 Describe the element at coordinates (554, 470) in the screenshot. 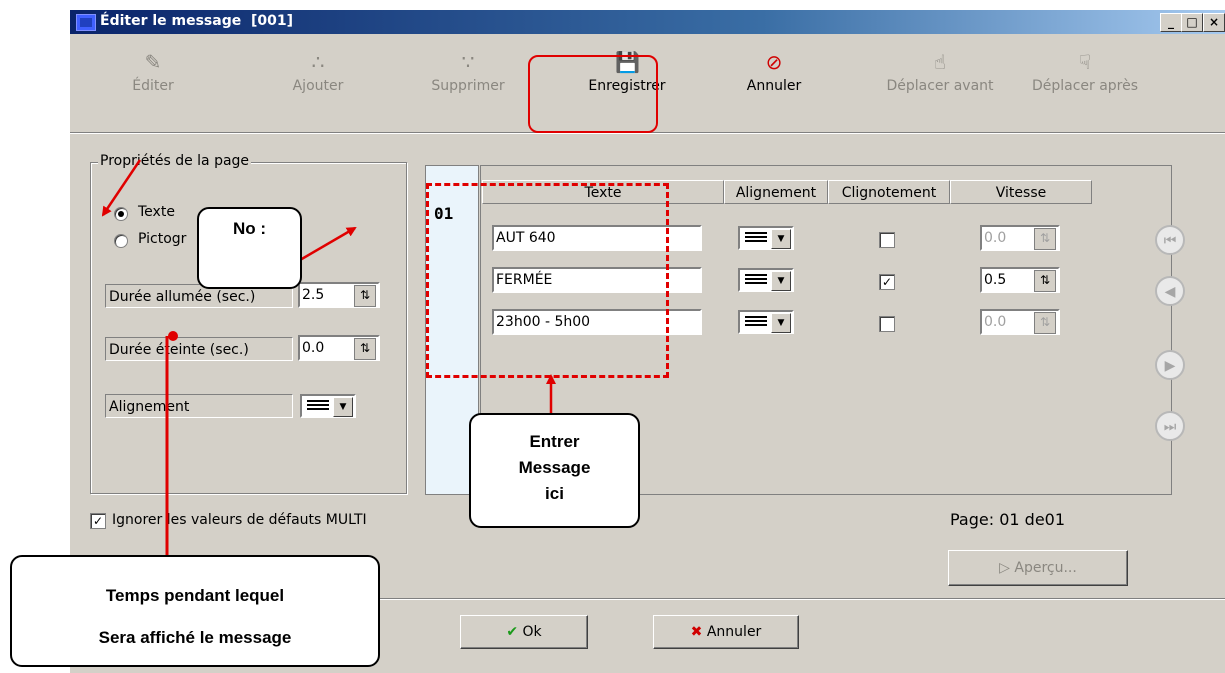

I see `enter-message-callout: Entrer Message ici` at that location.